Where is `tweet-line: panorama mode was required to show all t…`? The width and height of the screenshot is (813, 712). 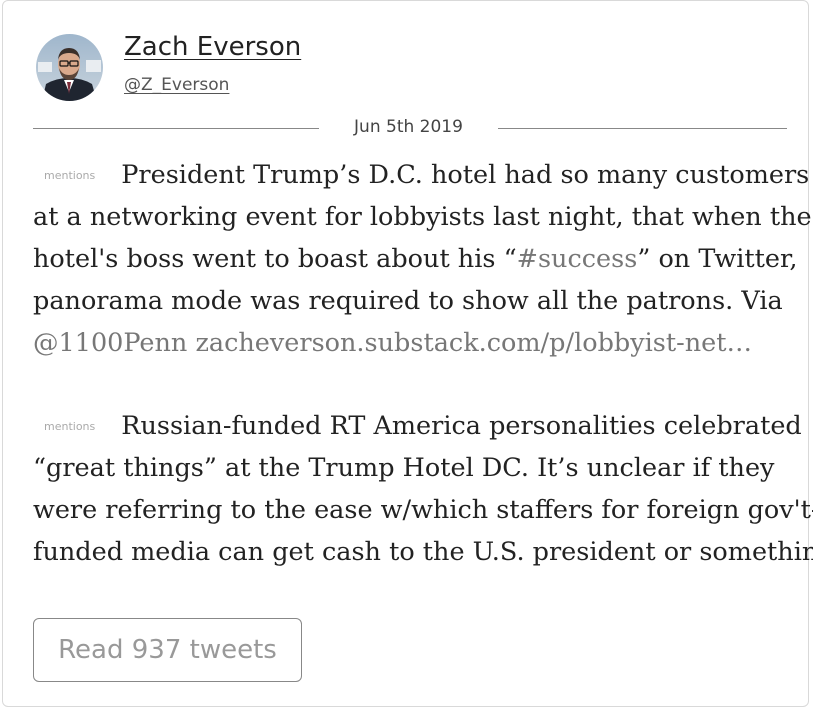
tweet-line: panorama mode was required to show all t… is located at coordinates (413, 301).